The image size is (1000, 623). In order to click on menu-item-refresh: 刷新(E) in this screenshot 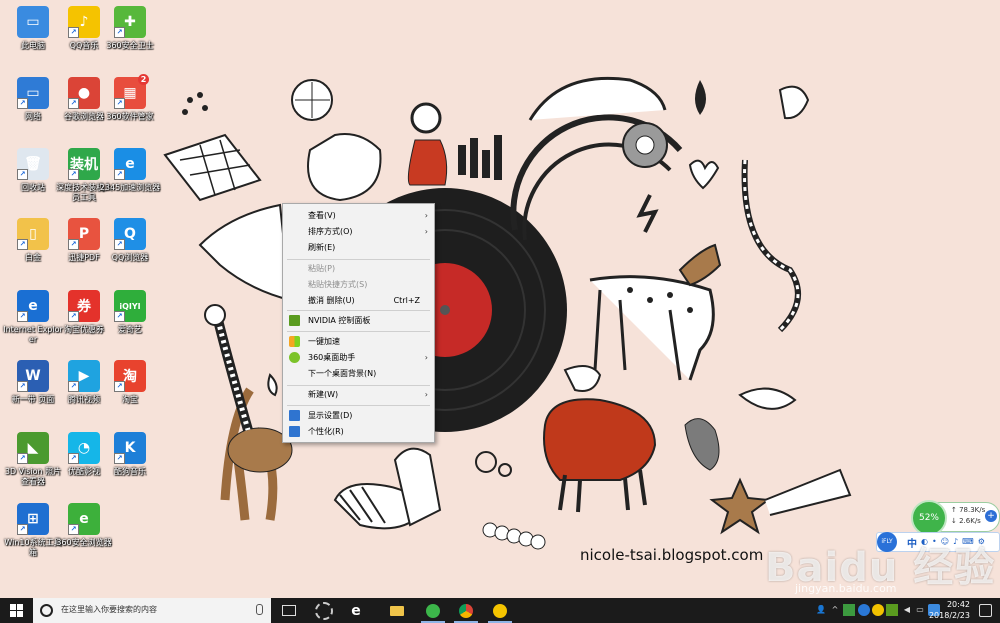, I will do `click(358, 247)`.